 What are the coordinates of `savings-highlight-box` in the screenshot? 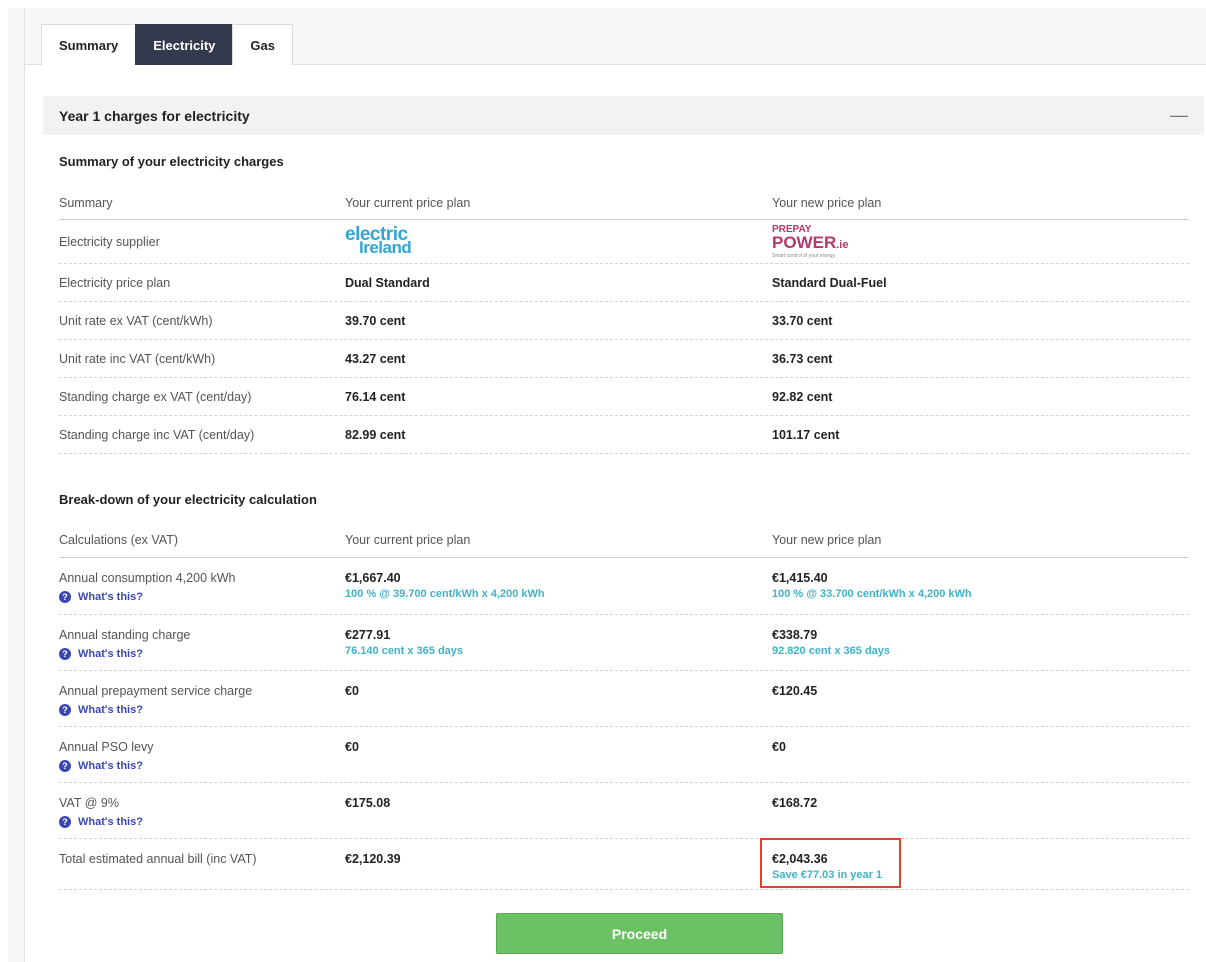 It's located at (830, 863).